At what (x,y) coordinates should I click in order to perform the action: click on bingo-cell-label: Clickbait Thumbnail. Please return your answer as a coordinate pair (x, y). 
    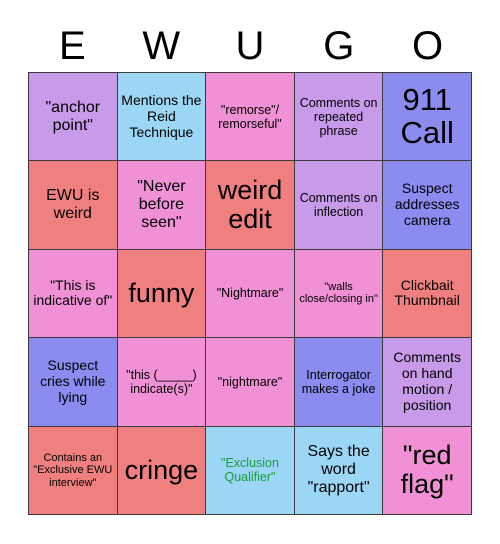
    Looking at the image, I should click on (427, 292).